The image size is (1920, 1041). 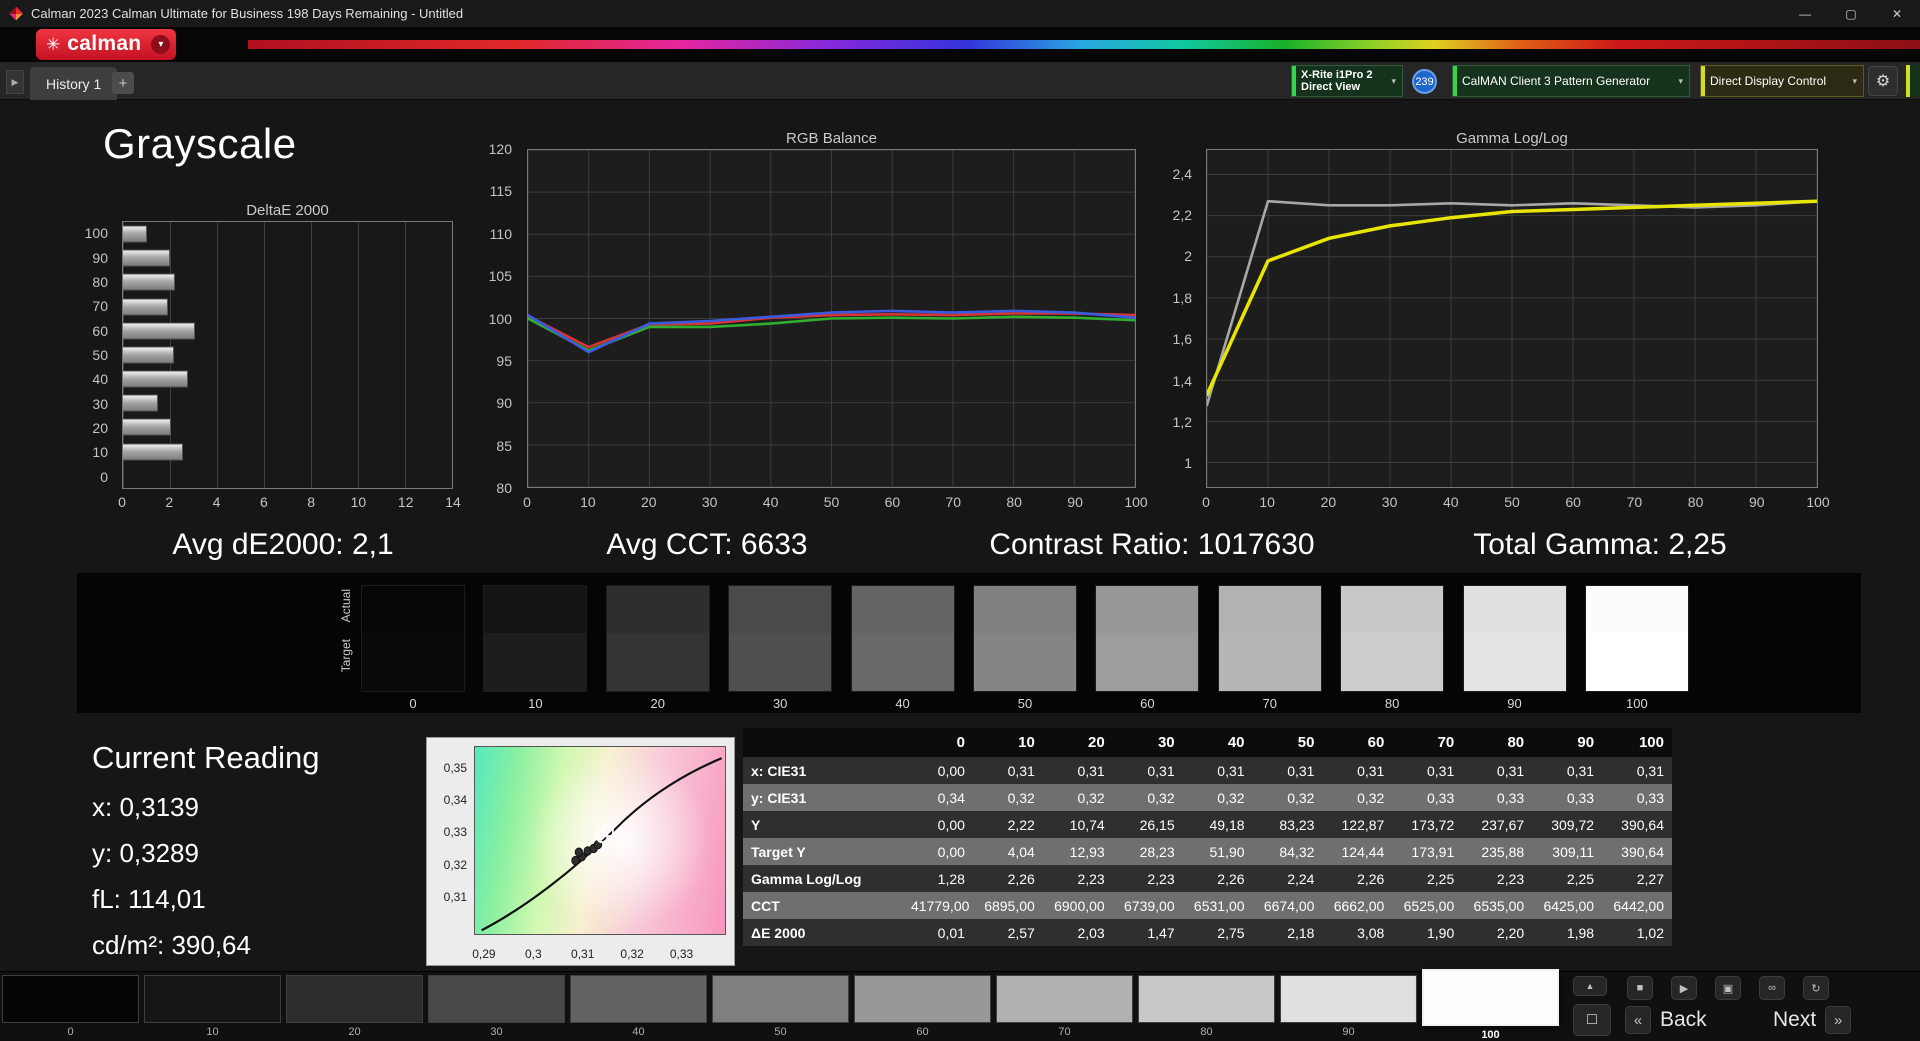 I want to click on calman-menu-button: ✳ calman ▾, so click(x=106, y=44).